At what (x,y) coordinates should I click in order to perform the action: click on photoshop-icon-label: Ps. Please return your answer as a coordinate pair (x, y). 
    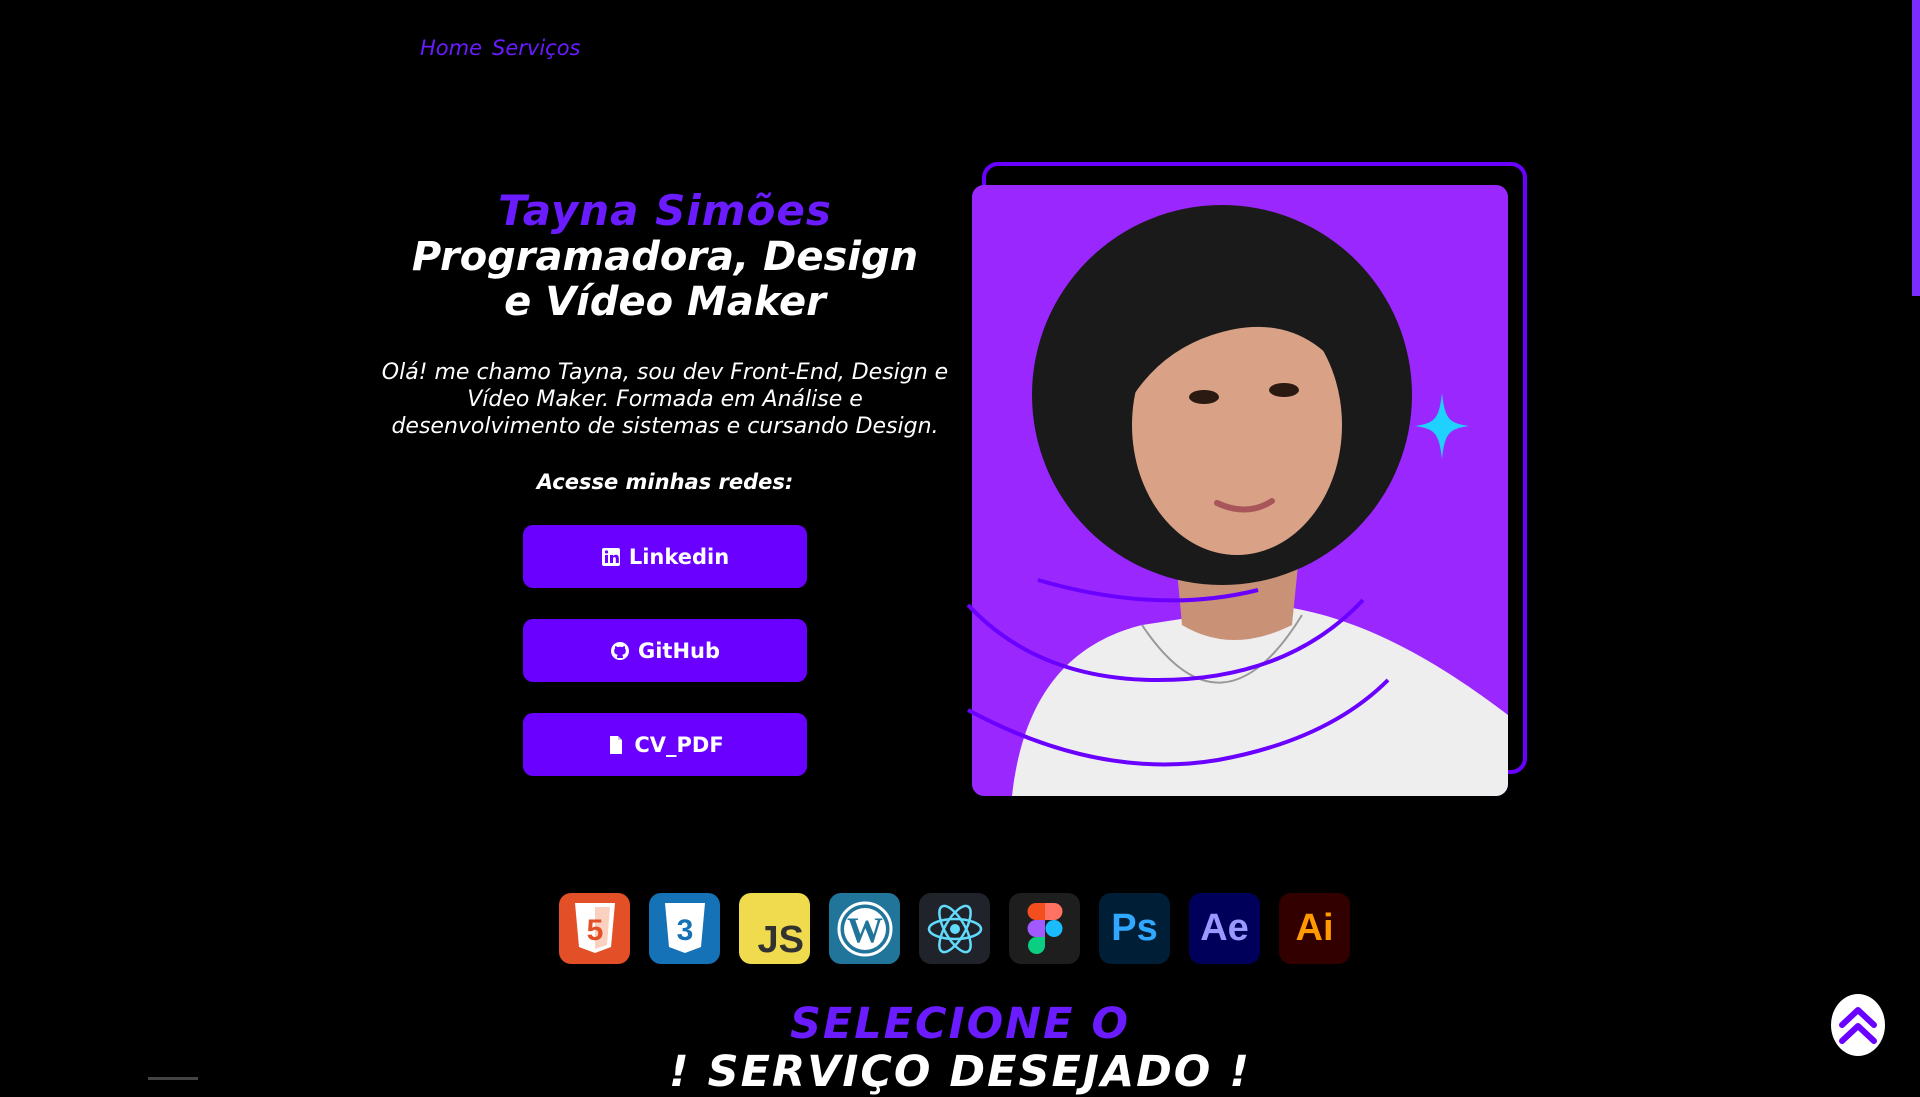
    Looking at the image, I should click on (1134, 928).